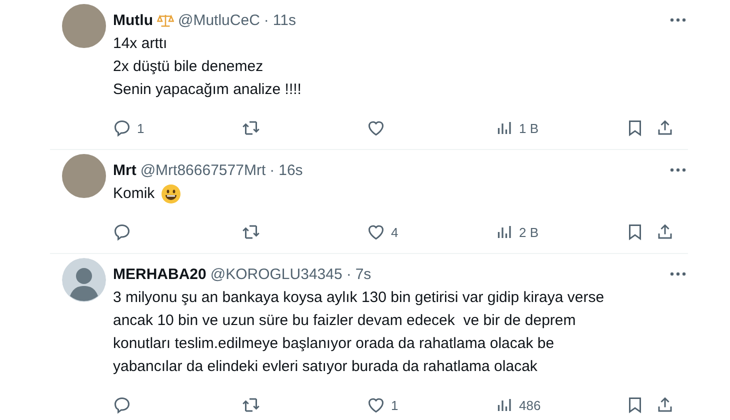 The height and width of the screenshot is (420, 730). Describe the element at coordinates (530, 405) in the screenshot. I see `action-count: 486` at that location.